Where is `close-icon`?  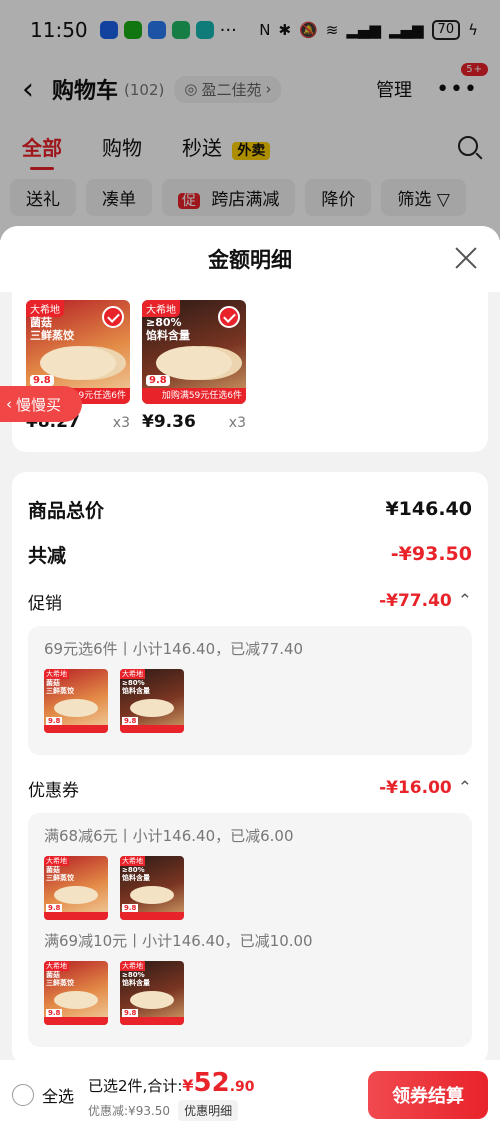 close-icon is located at coordinates (466, 258).